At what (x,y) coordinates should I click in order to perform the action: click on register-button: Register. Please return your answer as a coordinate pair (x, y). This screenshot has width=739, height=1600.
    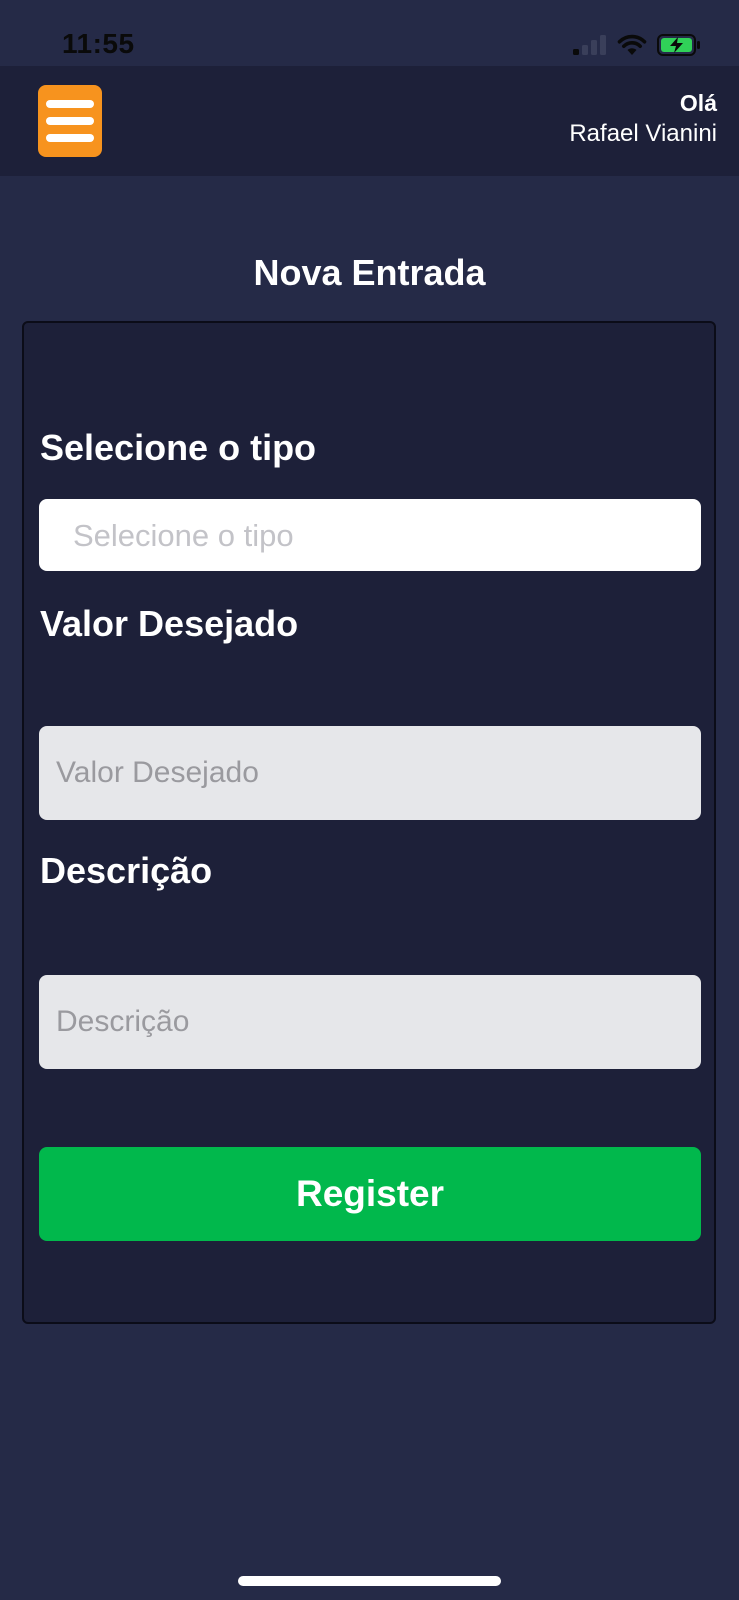
    Looking at the image, I should click on (370, 1194).